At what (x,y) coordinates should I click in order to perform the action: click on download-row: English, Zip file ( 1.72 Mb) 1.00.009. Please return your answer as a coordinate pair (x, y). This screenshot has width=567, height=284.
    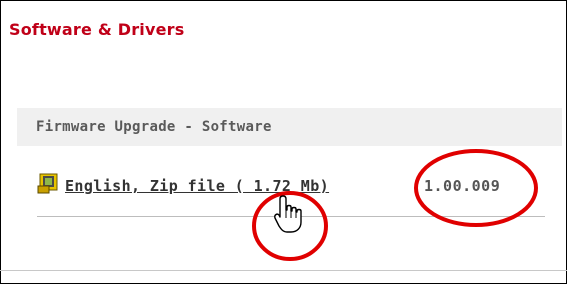
    Looking at the image, I should click on (297, 187).